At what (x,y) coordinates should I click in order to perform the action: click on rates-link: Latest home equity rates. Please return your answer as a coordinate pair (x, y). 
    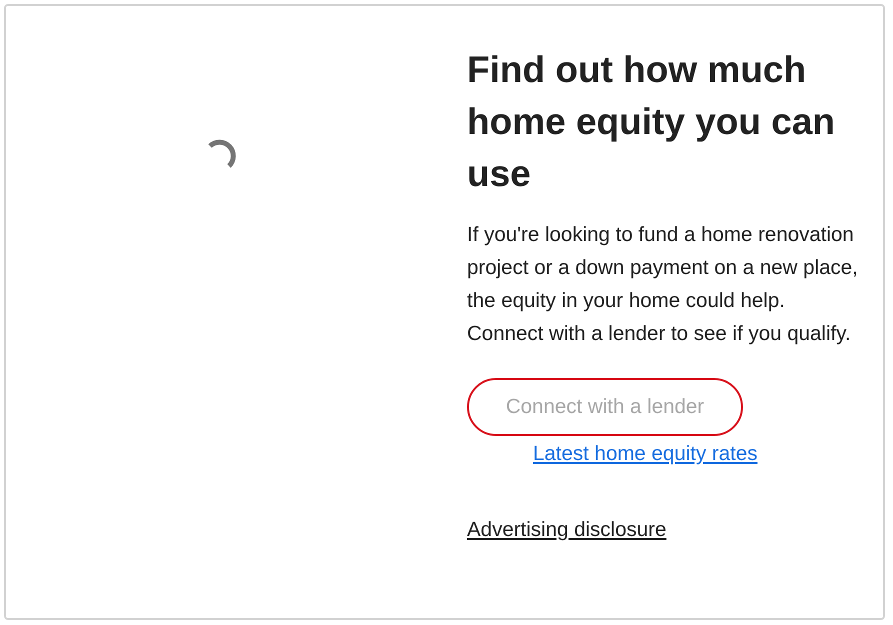
    Looking at the image, I should click on (645, 454).